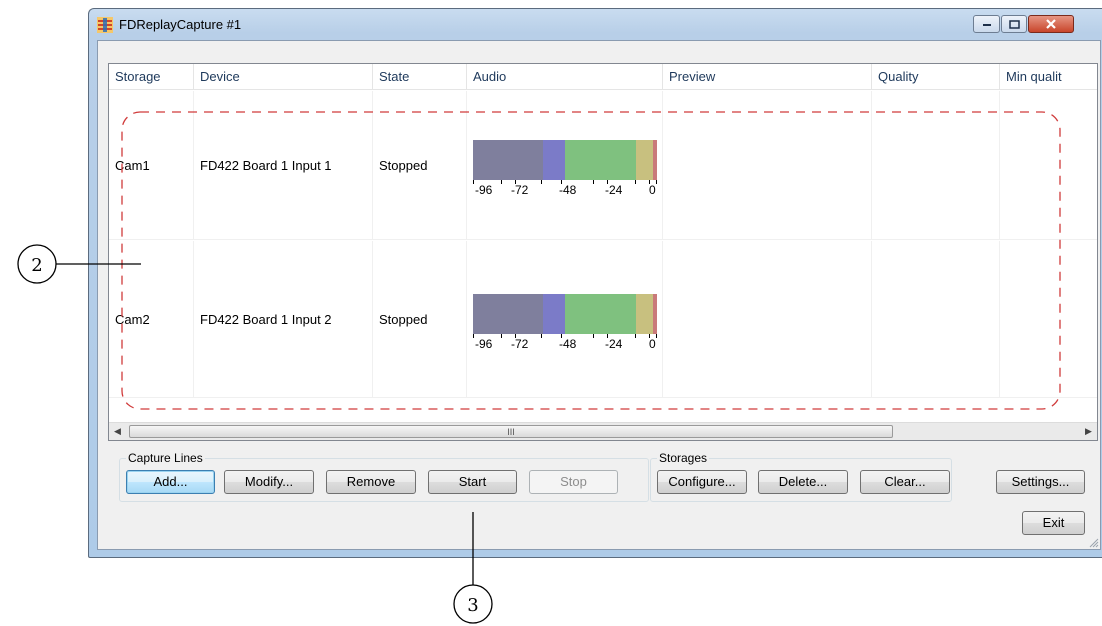 The image size is (1102, 626). Describe the element at coordinates (1088, 431) in the screenshot. I see `scroll-right-arrow-icon: ▶` at that location.